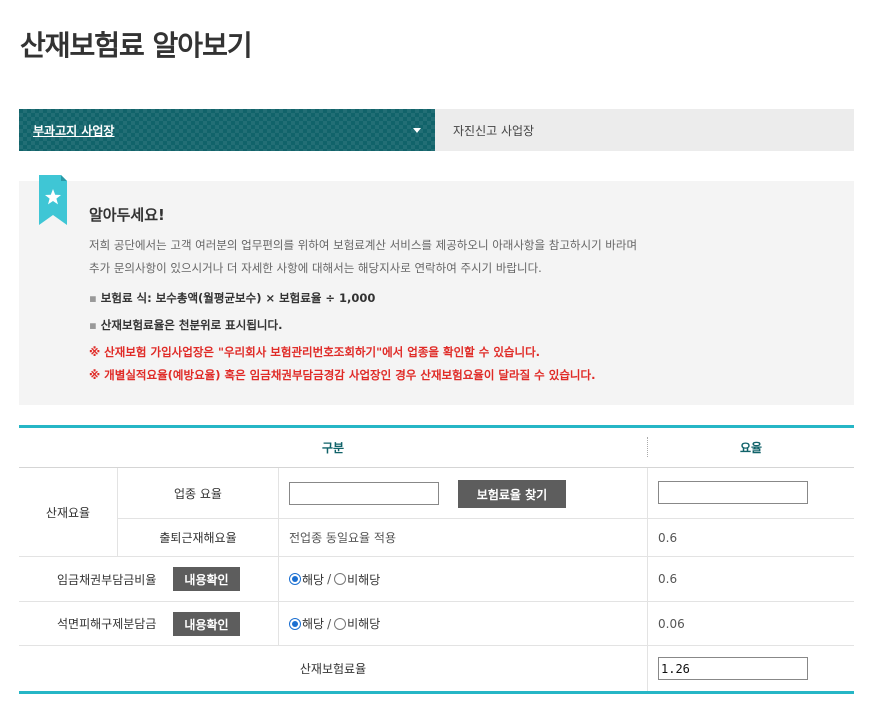 This screenshot has height=703, width=870. Describe the element at coordinates (436, 692) in the screenshot. I see `table-bottom-border` at that location.